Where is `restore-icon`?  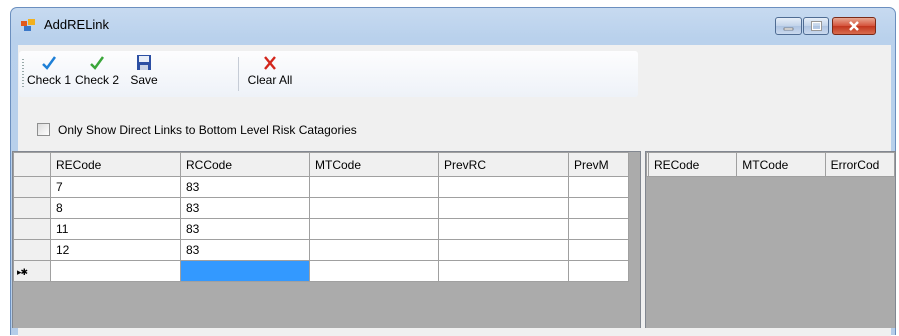 restore-icon is located at coordinates (816, 26).